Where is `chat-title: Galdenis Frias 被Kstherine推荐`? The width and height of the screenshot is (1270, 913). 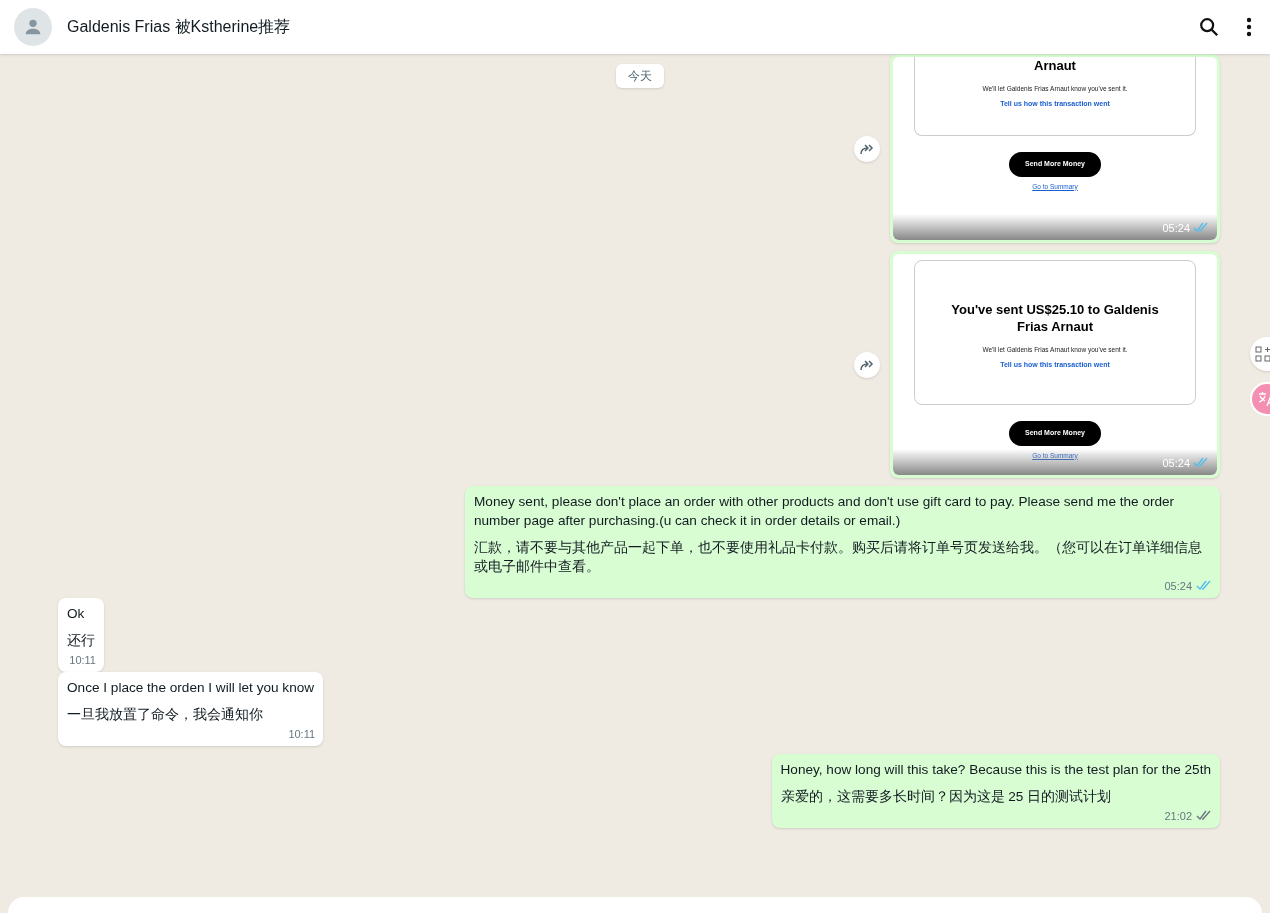 chat-title: Galdenis Frias 被Kstherine推荐 is located at coordinates (179, 27).